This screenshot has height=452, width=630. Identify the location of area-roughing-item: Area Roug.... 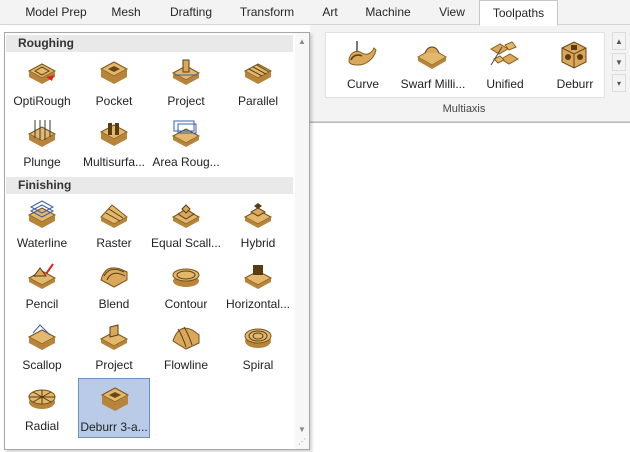
(186, 144).